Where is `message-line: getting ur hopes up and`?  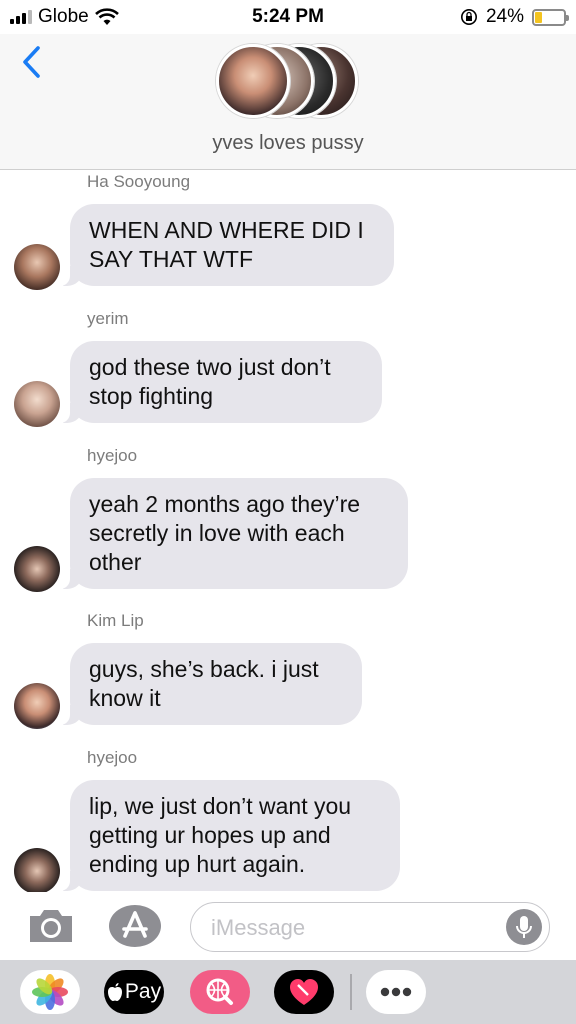
message-line: getting ur hopes up and is located at coordinates (210, 835).